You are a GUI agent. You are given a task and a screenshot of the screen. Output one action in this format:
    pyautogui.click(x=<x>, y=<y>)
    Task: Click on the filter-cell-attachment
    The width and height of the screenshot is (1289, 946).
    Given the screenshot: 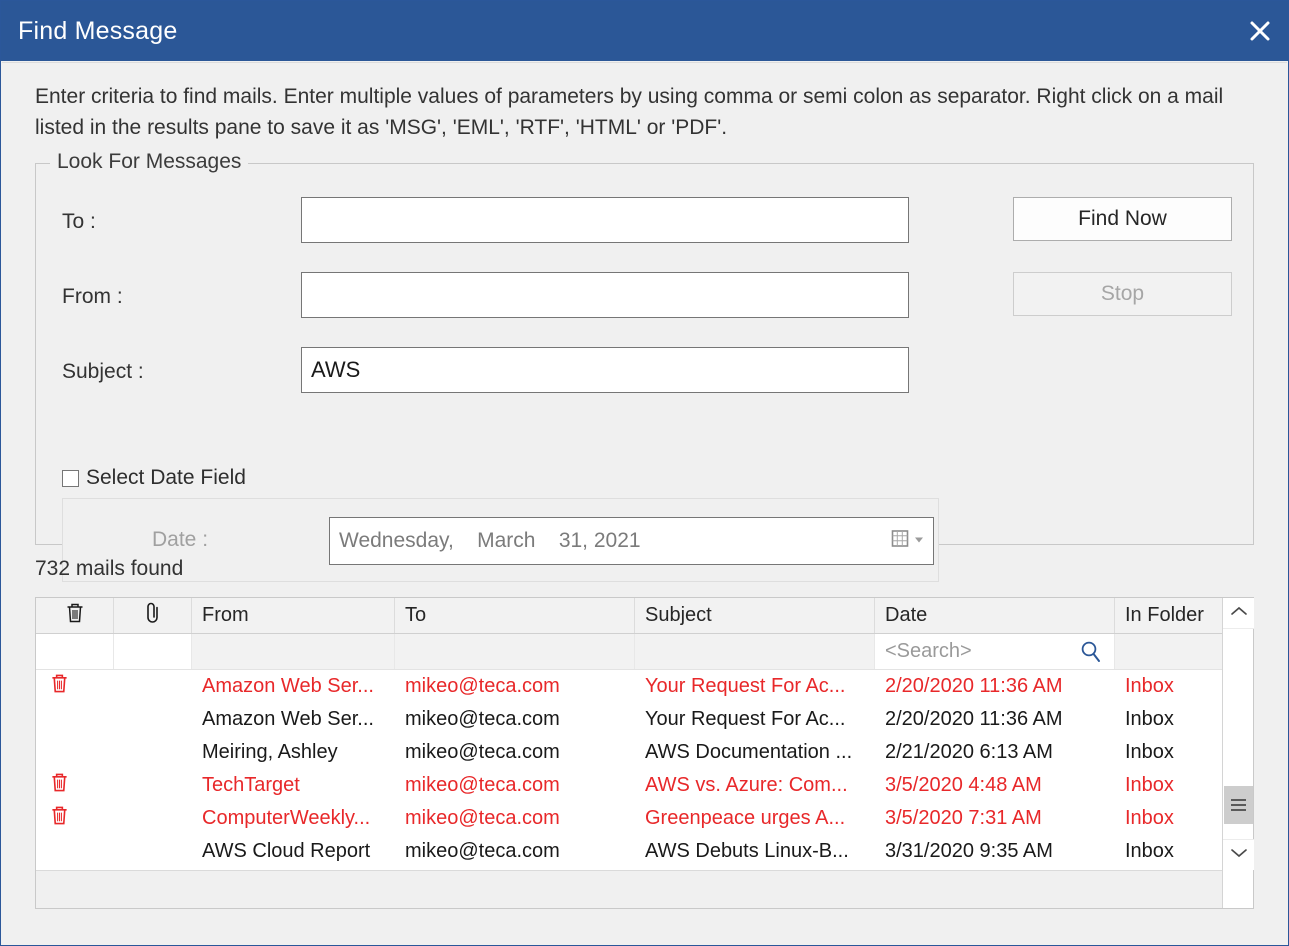 What is the action you would take?
    pyautogui.click(x=153, y=651)
    